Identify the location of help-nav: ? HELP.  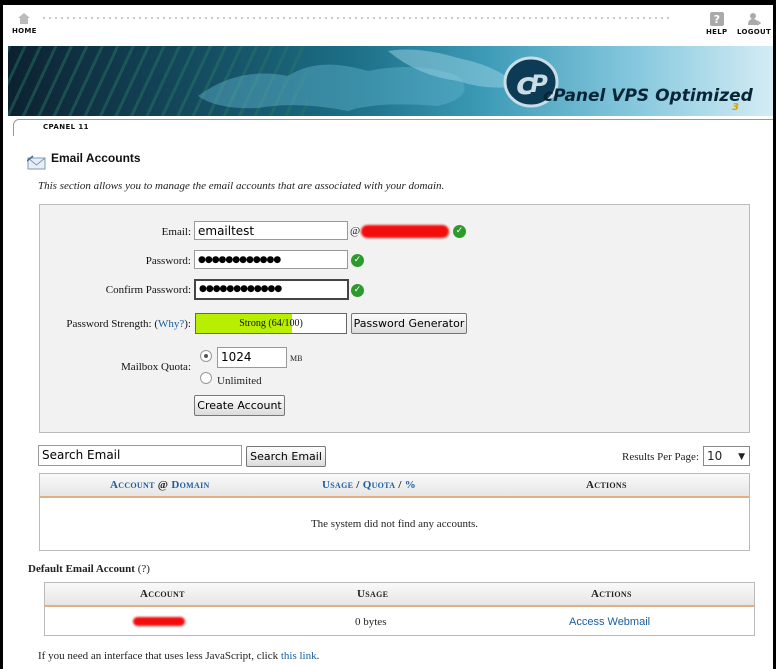
(716, 24).